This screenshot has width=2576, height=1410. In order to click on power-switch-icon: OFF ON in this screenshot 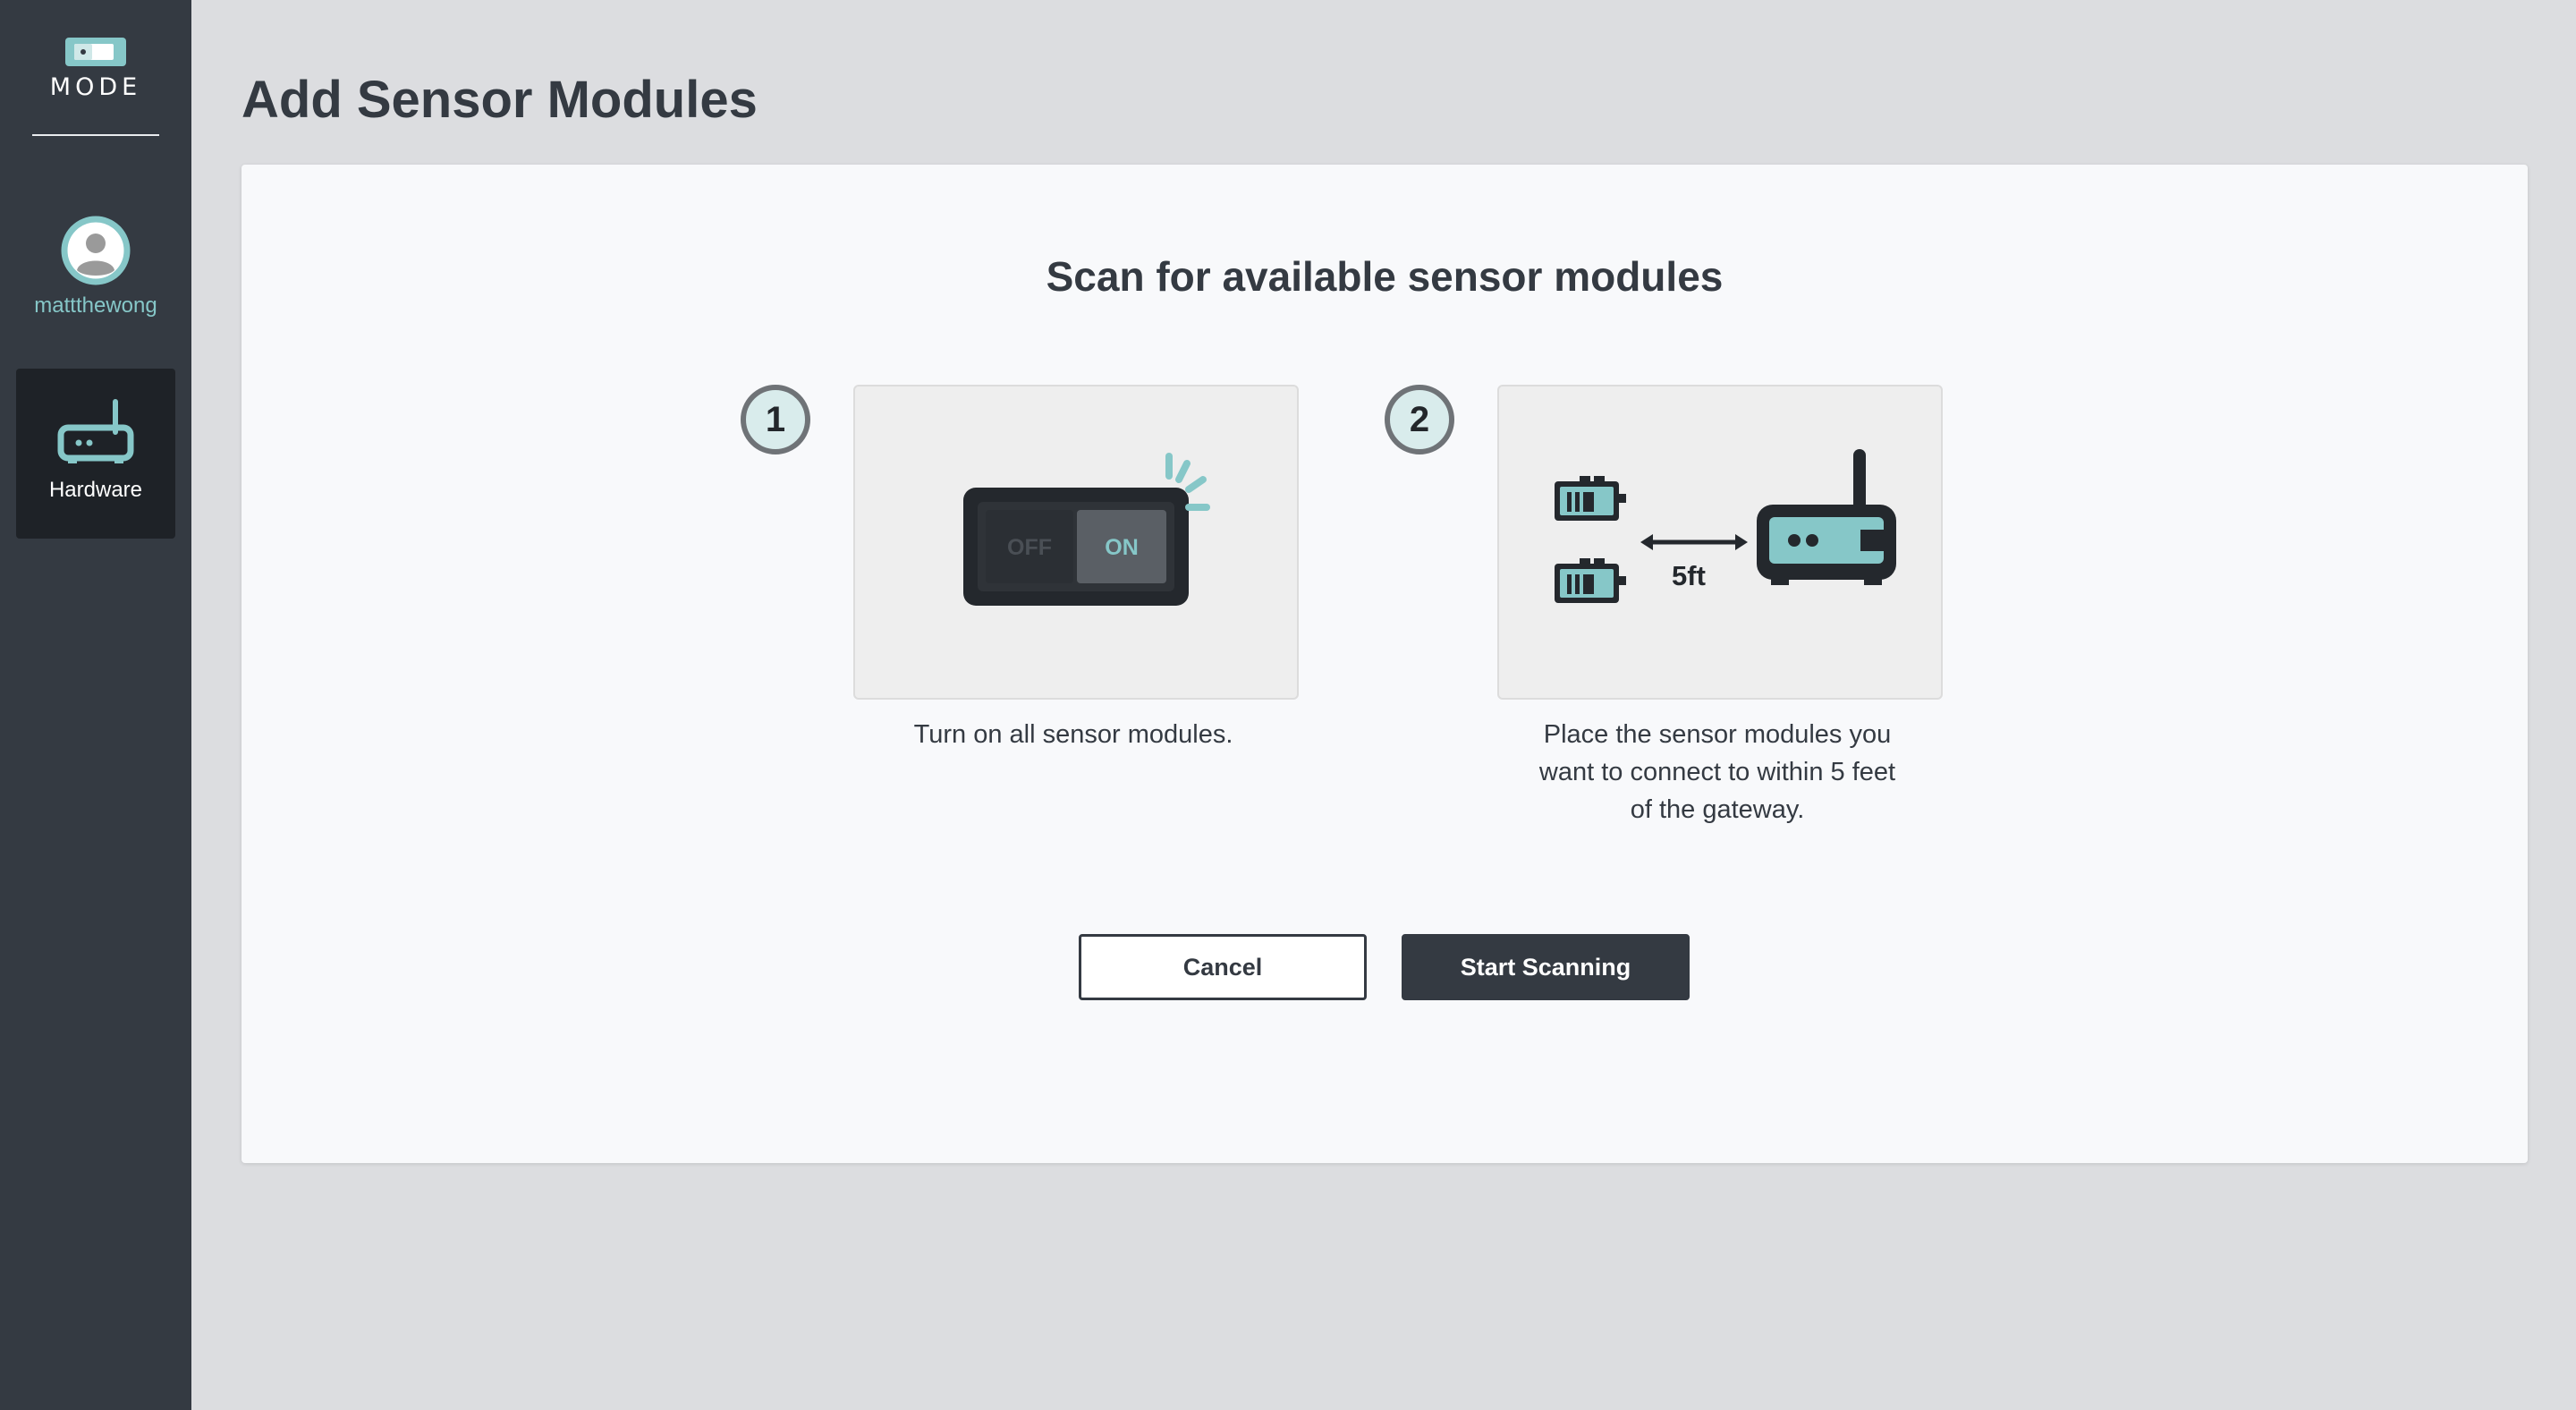, I will do `click(1086, 530)`.